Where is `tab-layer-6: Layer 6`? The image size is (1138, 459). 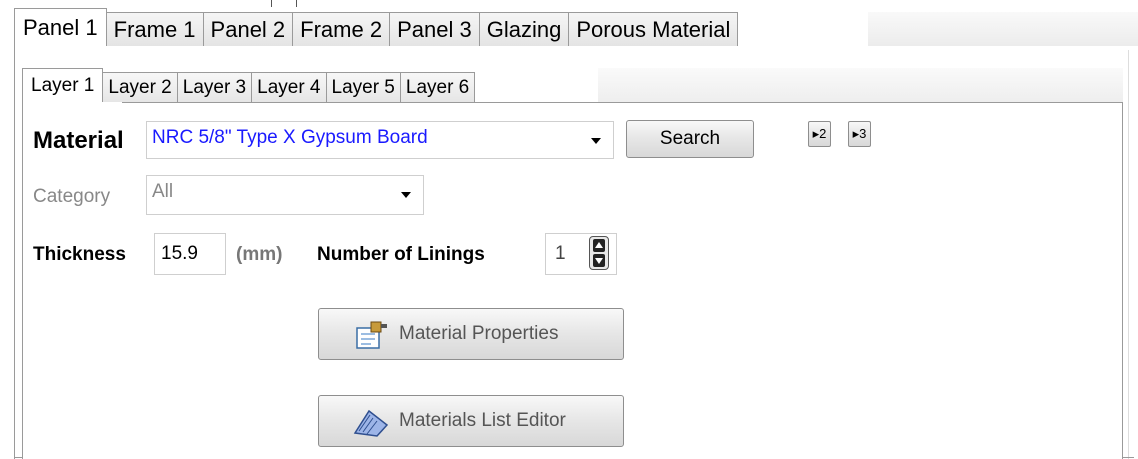
tab-layer-6: Layer 6 is located at coordinates (438, 87).